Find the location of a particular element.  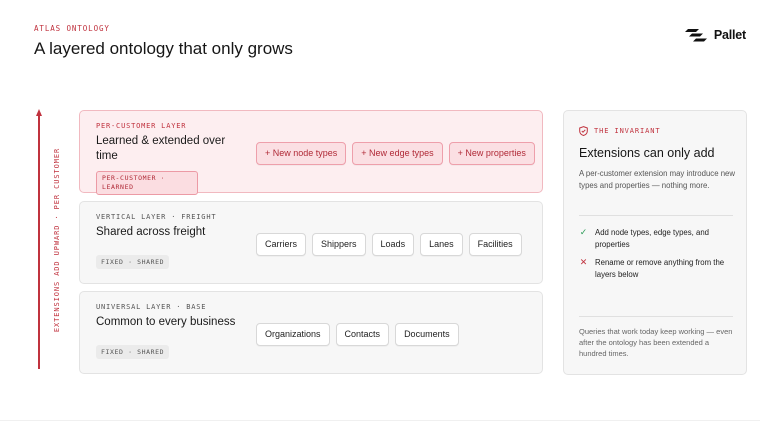

axis-label: EXTENSIONS ADD UPWARD · PER CUSTOMER is located at coordinates (57, 240).